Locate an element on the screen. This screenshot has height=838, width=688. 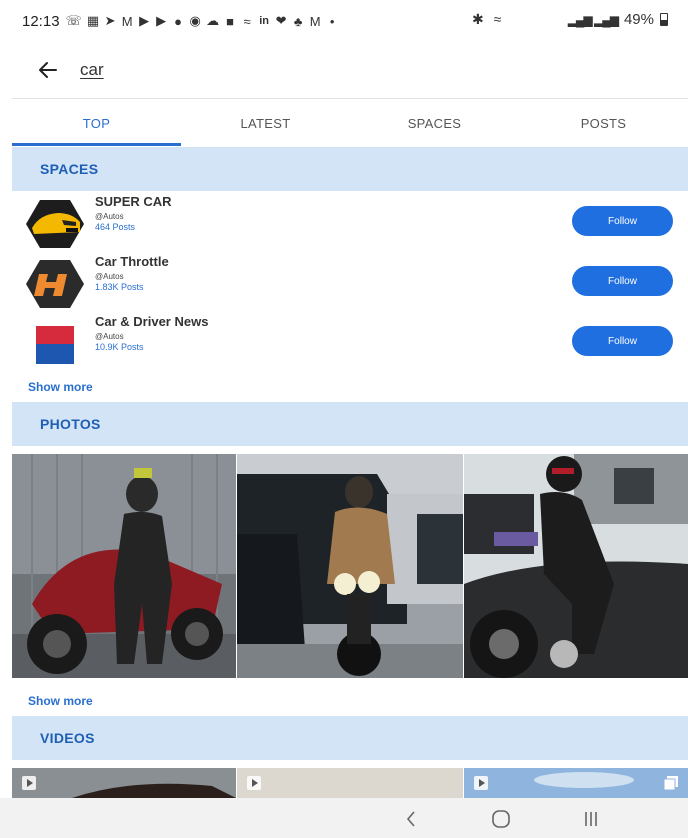
space-row: Car Throttle @Autos 1.83K Posts Follow is located at coordinates (350, 282).